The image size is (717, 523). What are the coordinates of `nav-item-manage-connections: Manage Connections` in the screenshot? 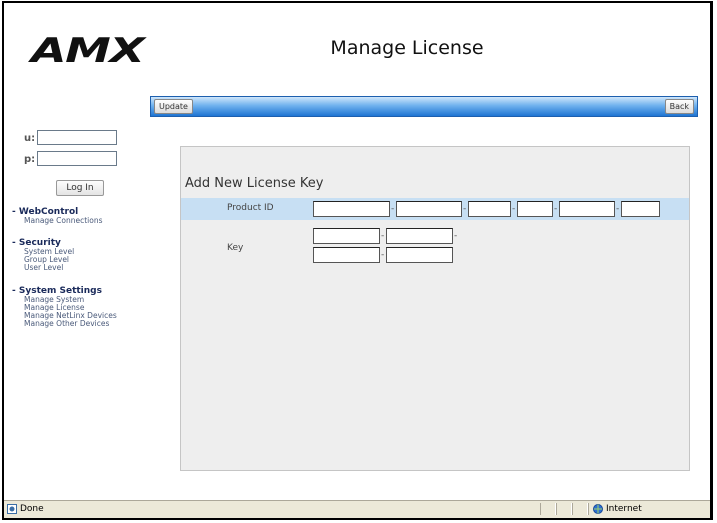 It's located at (57, 221).